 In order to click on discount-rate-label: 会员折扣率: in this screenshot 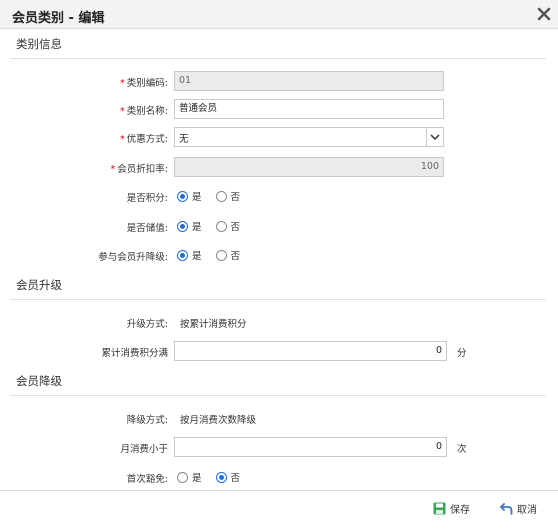, I will do `click(142, 169)`.